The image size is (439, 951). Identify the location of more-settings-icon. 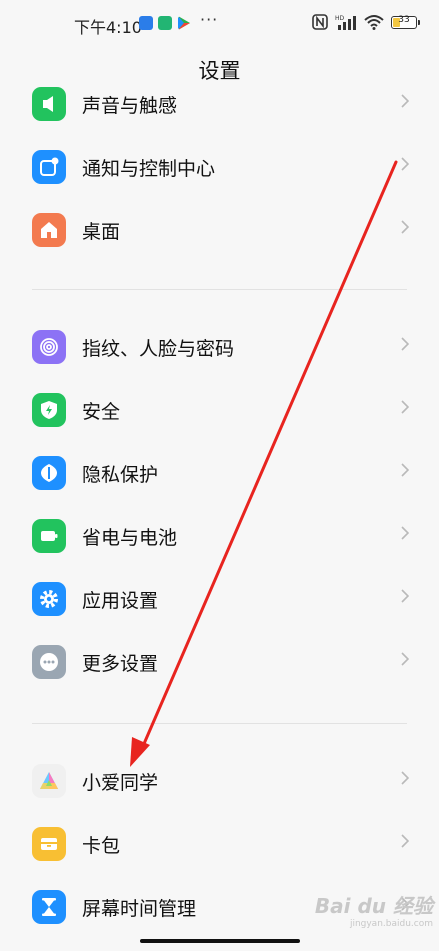
(49, 662).